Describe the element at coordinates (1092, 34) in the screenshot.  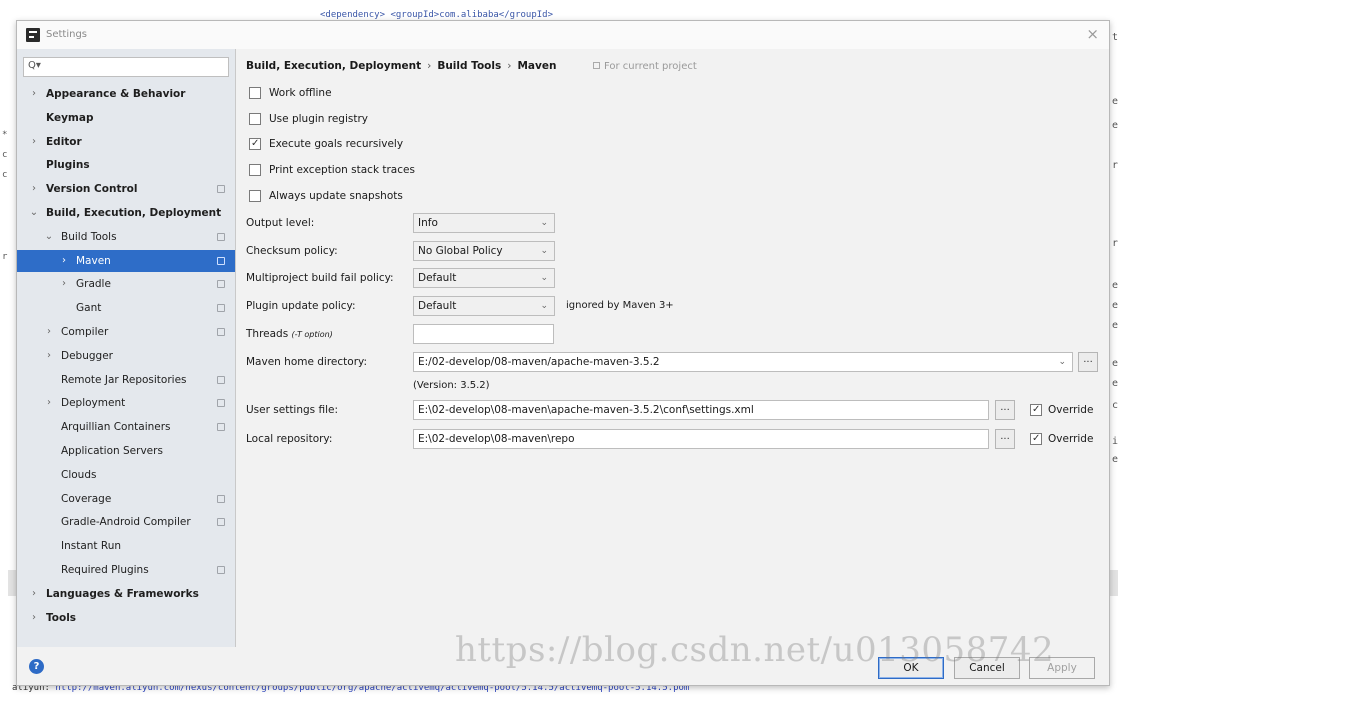
I see `close-icon: ×` at that location.